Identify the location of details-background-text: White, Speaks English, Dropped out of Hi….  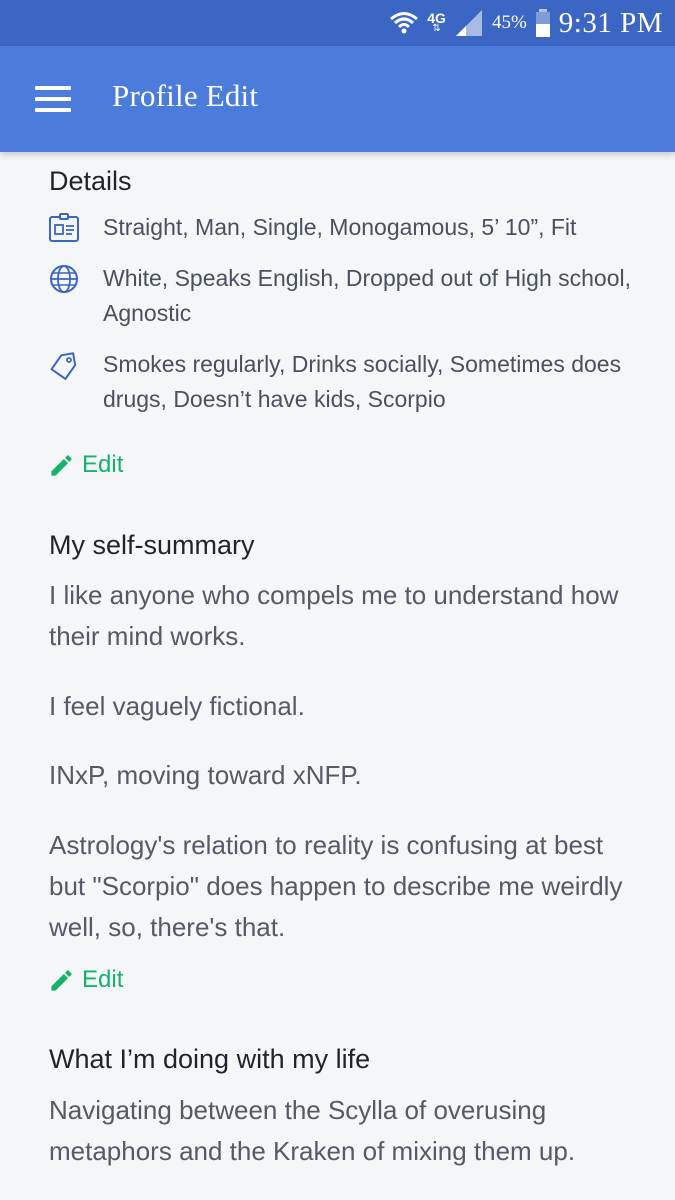
(367, 295).